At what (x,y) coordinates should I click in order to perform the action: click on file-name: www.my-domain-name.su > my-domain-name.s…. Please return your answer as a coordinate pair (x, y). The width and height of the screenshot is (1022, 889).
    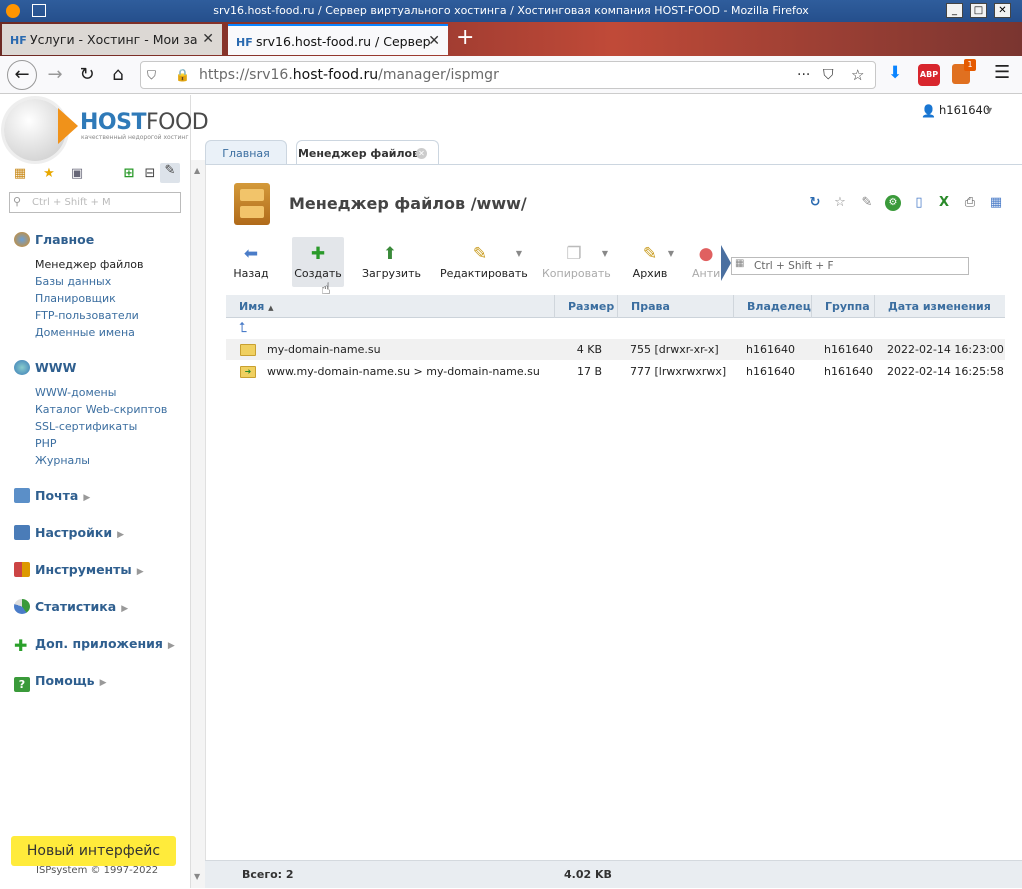
    Looking at the image, I should click on (403, 371).